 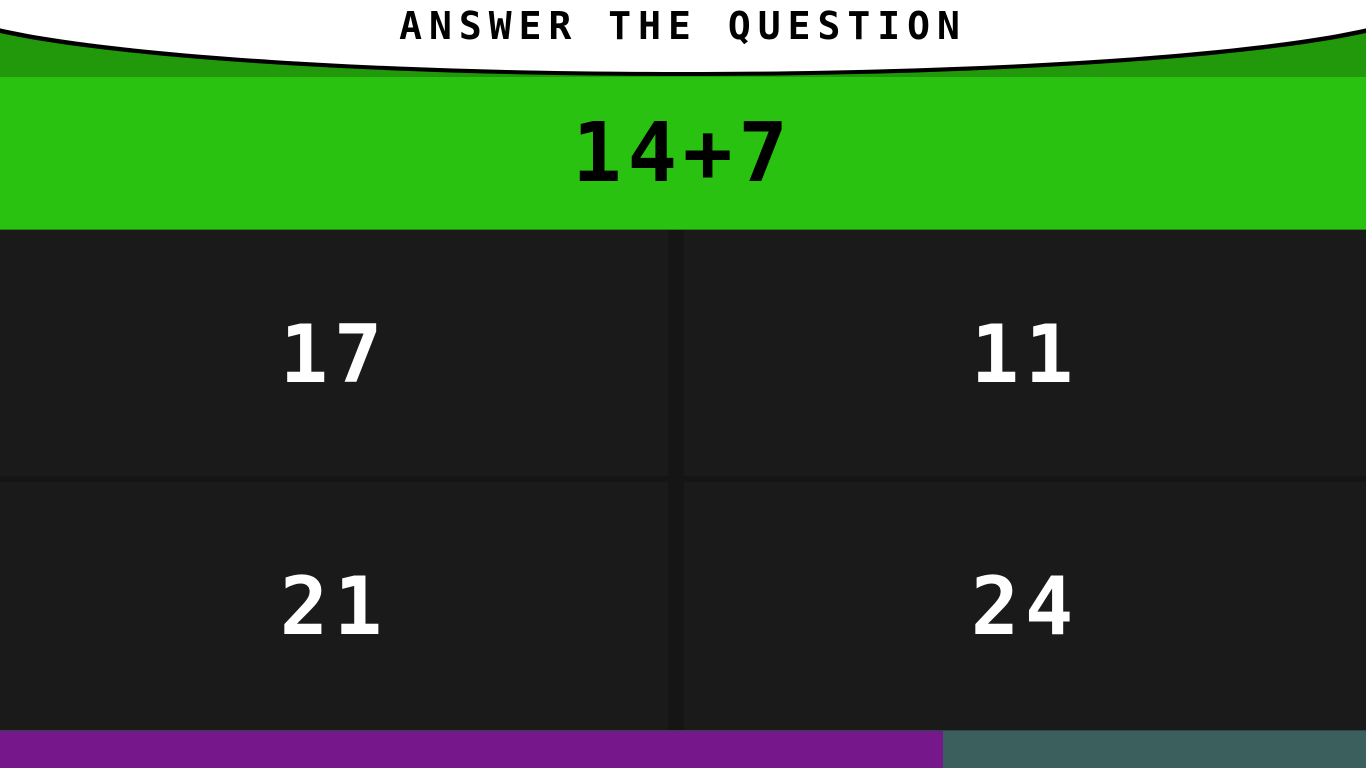 I want to click on timer-bar, so click(x=683, y=749).